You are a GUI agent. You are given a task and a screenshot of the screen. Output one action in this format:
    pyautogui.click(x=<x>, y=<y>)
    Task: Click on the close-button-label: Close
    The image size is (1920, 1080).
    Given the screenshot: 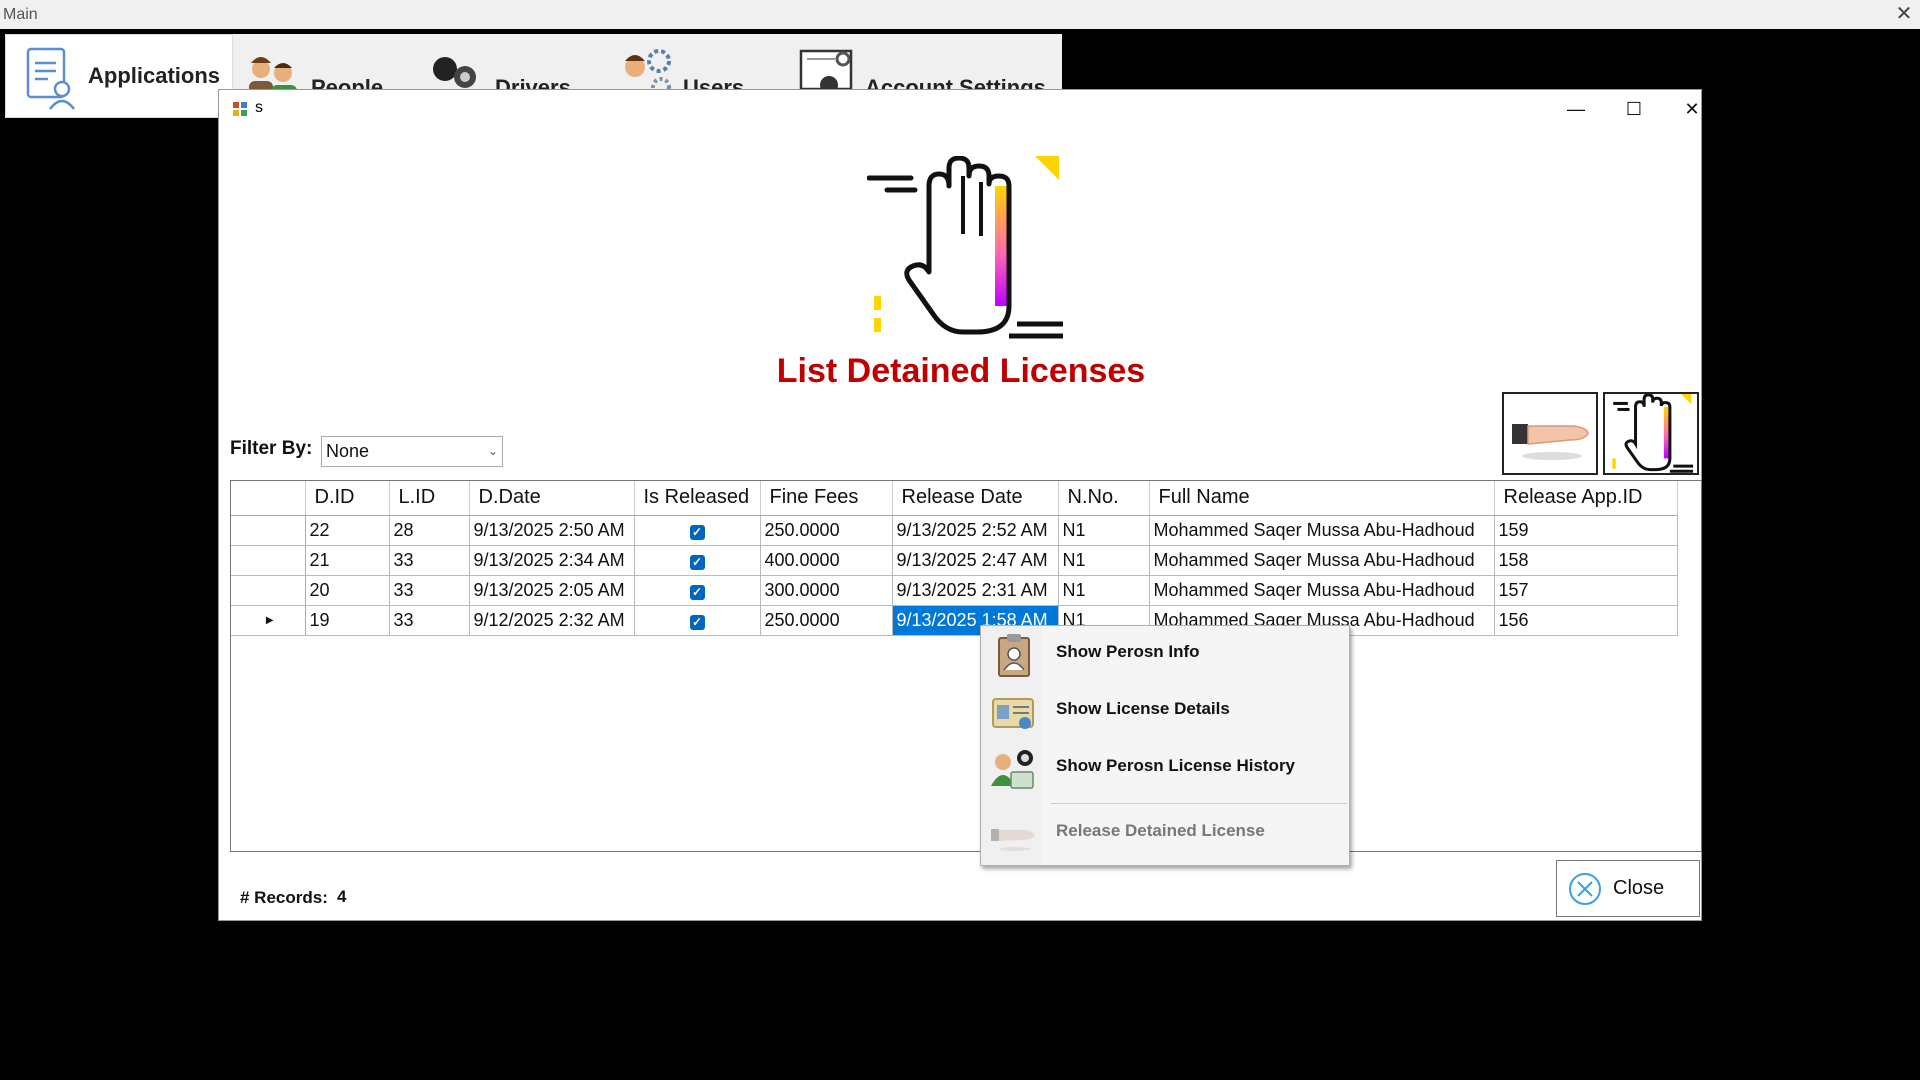 What is the action you would take?
    pyautogui.click(x=1639, y=888)
    